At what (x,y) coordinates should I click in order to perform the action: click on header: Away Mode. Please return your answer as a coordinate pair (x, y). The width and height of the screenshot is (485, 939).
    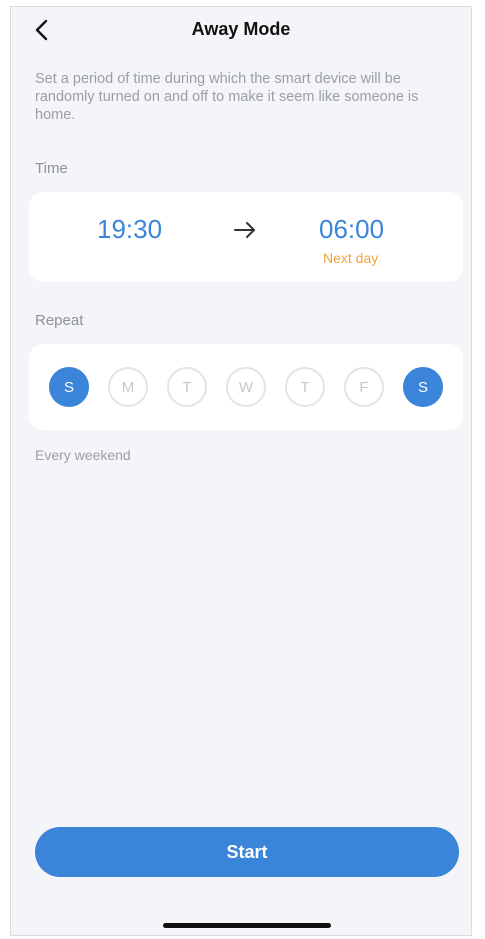
    Looking at the image, I should click on (241, 30).